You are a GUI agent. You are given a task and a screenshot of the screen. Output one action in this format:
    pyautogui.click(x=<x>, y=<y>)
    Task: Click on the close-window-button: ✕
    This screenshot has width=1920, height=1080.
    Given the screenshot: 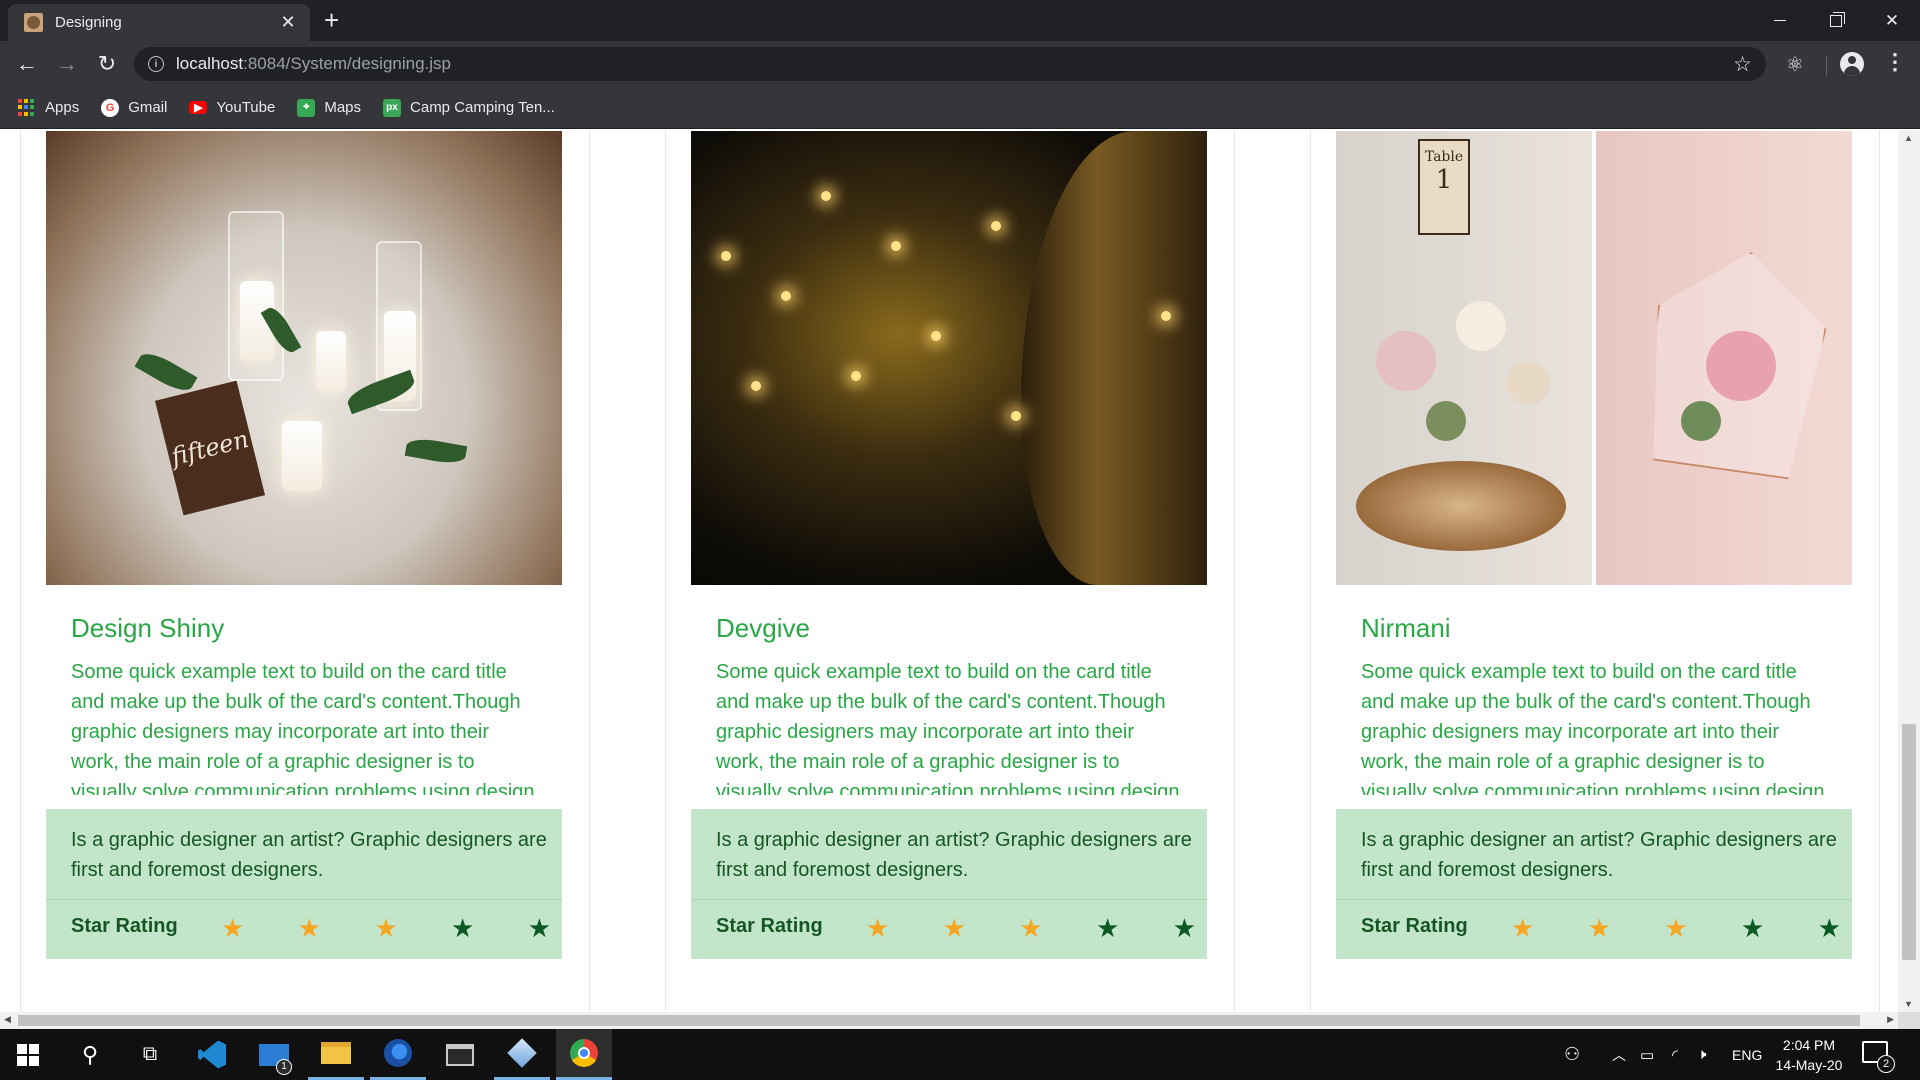 What is the action you would take?
    pyautogui.click(x=1892, y=20)
    